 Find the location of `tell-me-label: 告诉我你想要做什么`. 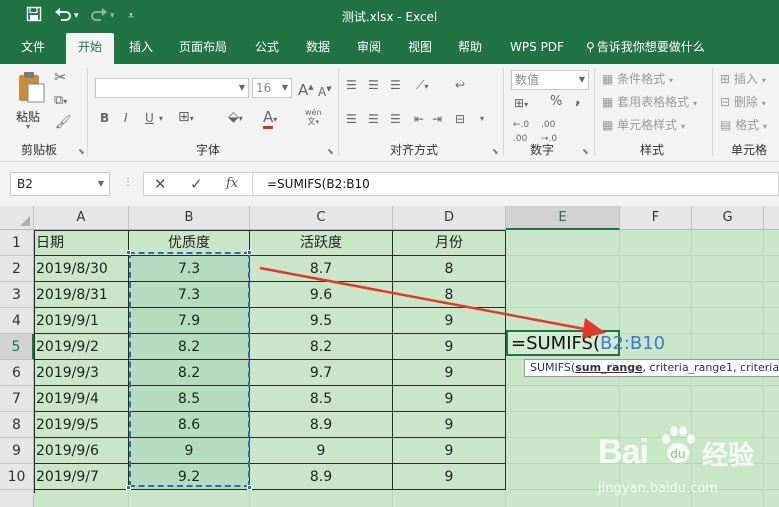

tell-me-label: 告诉我你想要做什么 is located at coordinates (650, 47).